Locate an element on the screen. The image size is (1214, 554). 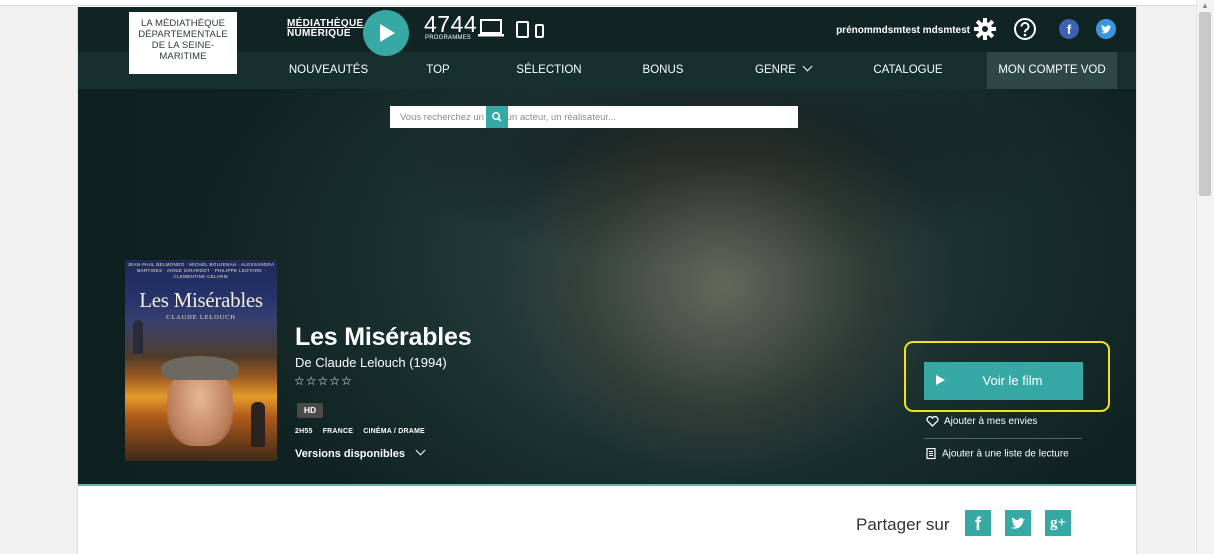
search-bar is located at coordinates (594, 117).